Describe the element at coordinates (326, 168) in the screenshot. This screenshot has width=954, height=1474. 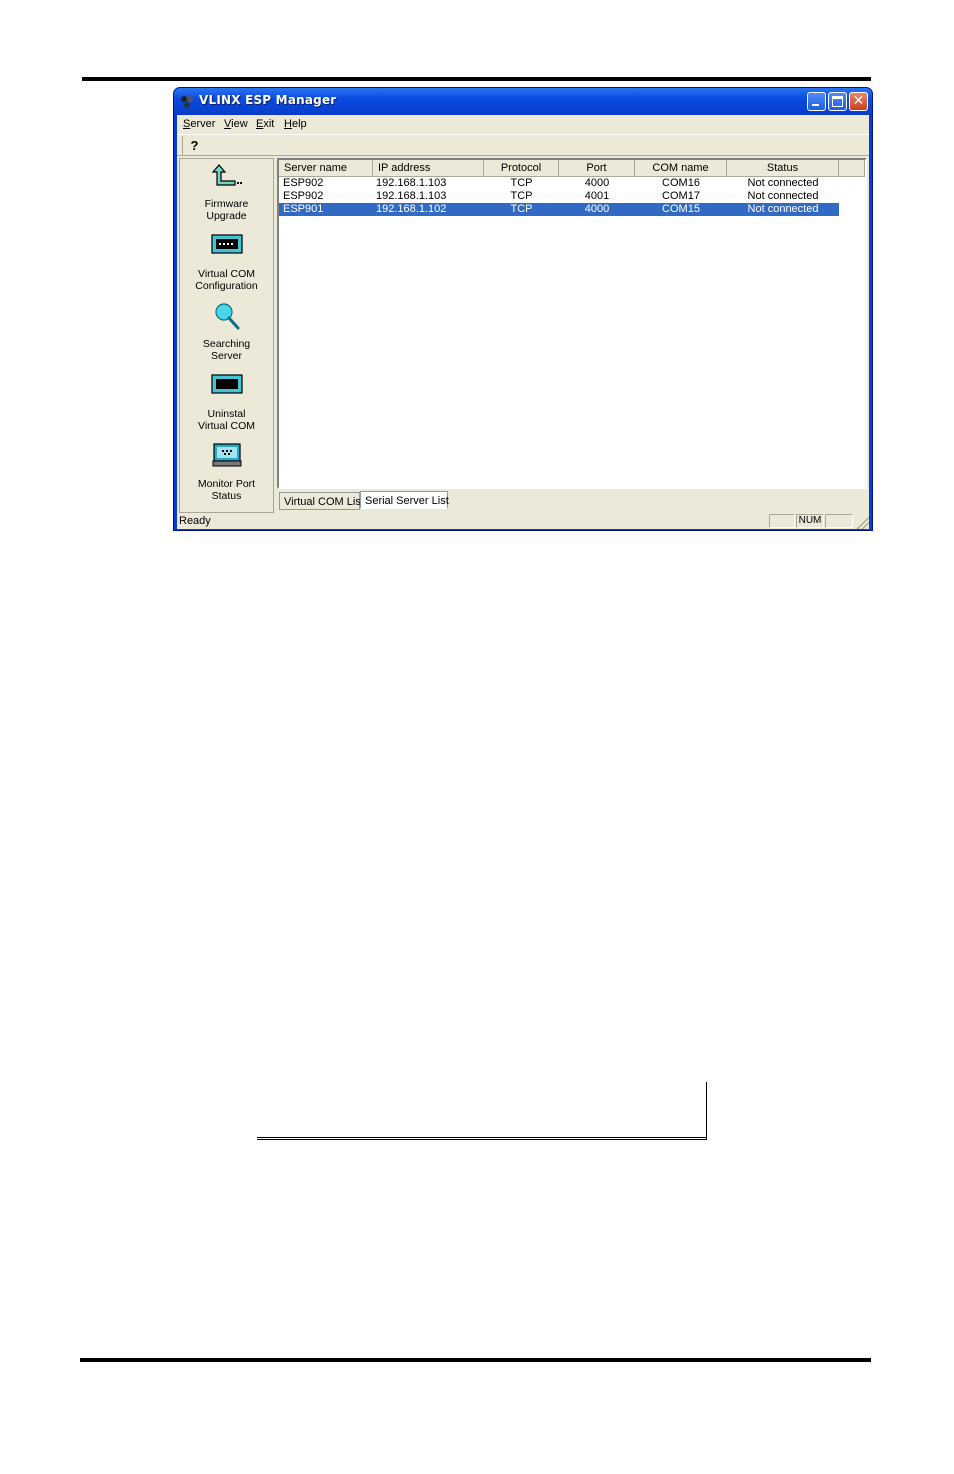
I see `column-header-server-name: Server name` at that location.